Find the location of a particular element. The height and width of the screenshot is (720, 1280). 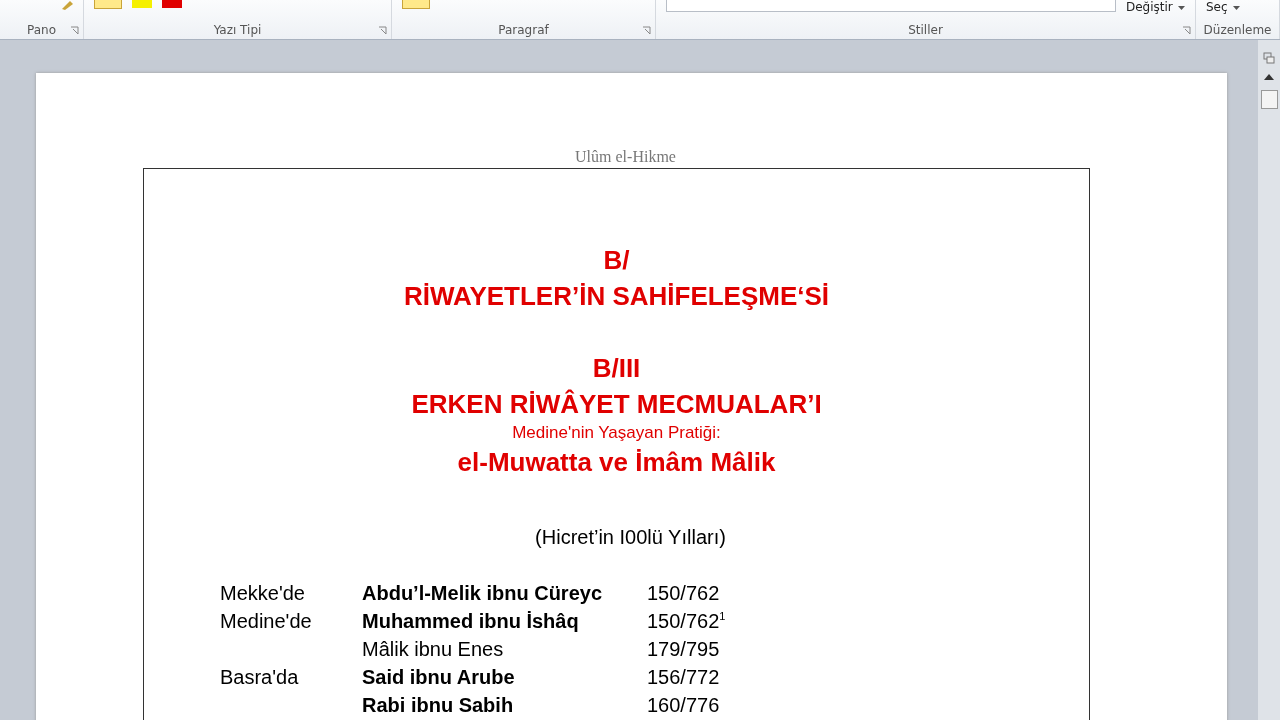

name-text: Abdu’l-Melik ibnu Cüreyc is located at coordinates (483, 593).